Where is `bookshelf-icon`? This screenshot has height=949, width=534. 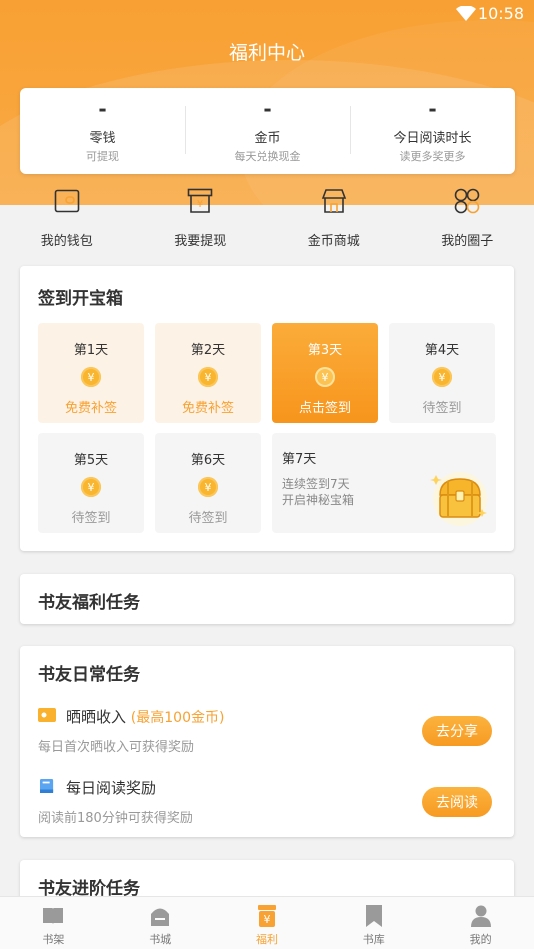
bookshelf-icon is located at coordinates (53, 916).